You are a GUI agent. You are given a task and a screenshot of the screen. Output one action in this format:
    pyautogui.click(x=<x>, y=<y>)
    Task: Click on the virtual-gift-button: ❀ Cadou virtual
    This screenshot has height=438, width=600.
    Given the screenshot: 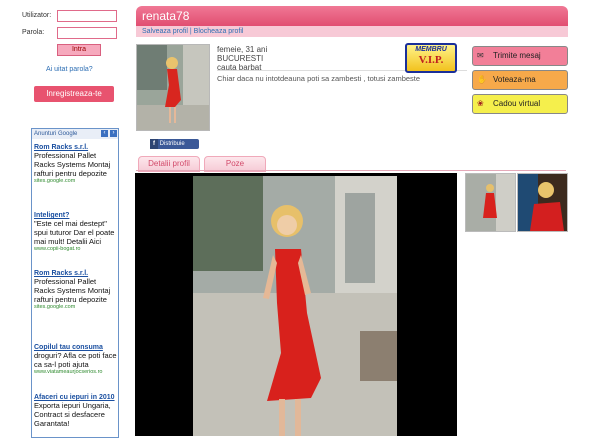 What is the action you would take?
    pyautogui.click(x=520, y=104)
    